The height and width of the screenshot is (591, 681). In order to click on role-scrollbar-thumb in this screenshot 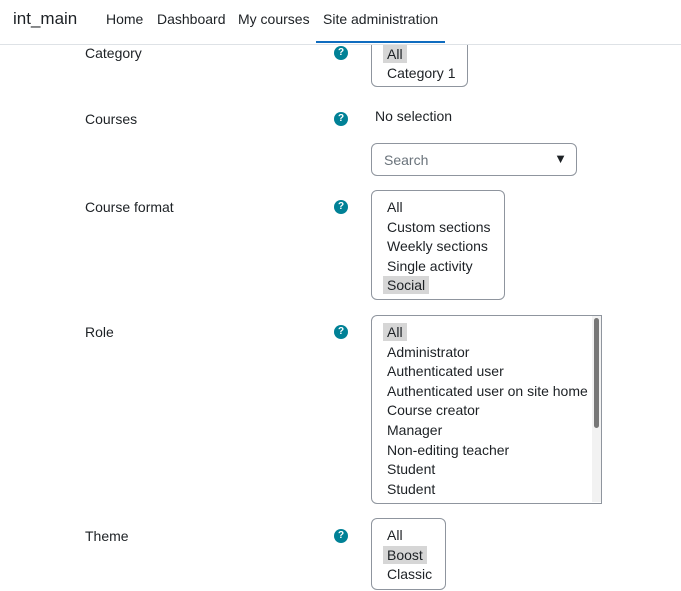, I will do `click(596, 373)`.